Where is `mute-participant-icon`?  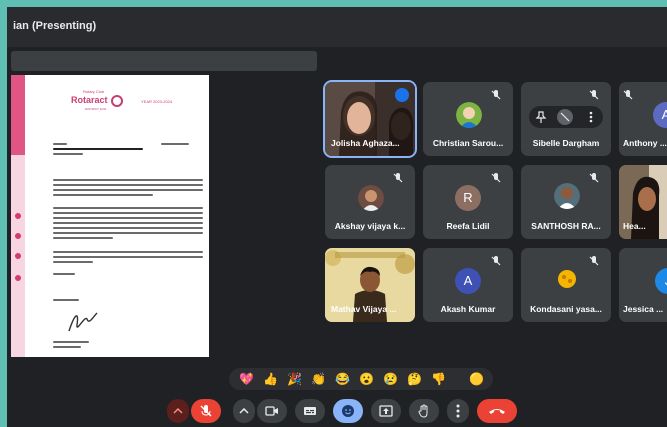 mute-participant-icon is located at coordinates (565, 117).